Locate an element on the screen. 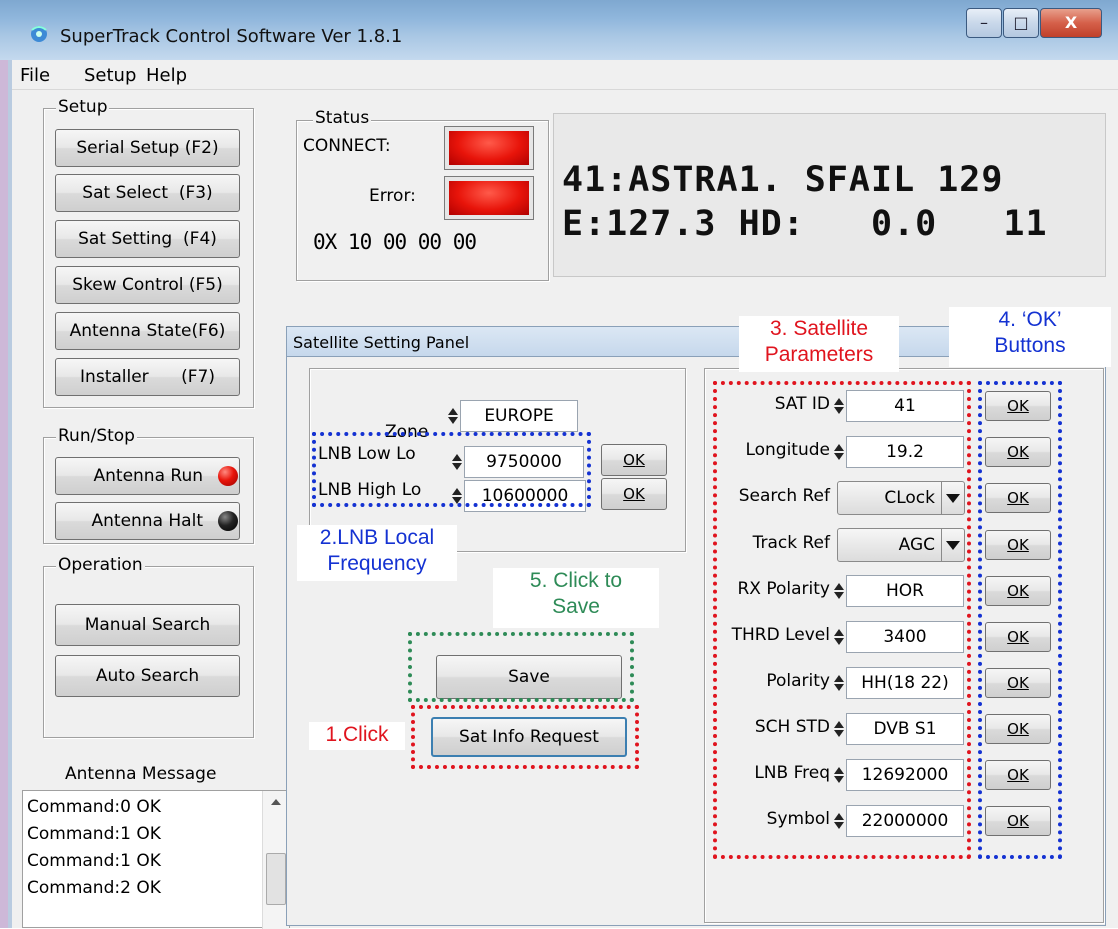 This screenshot has height=929, width=1118. antenna-run-label: Antenna Run is located at coordinates (148, 476).